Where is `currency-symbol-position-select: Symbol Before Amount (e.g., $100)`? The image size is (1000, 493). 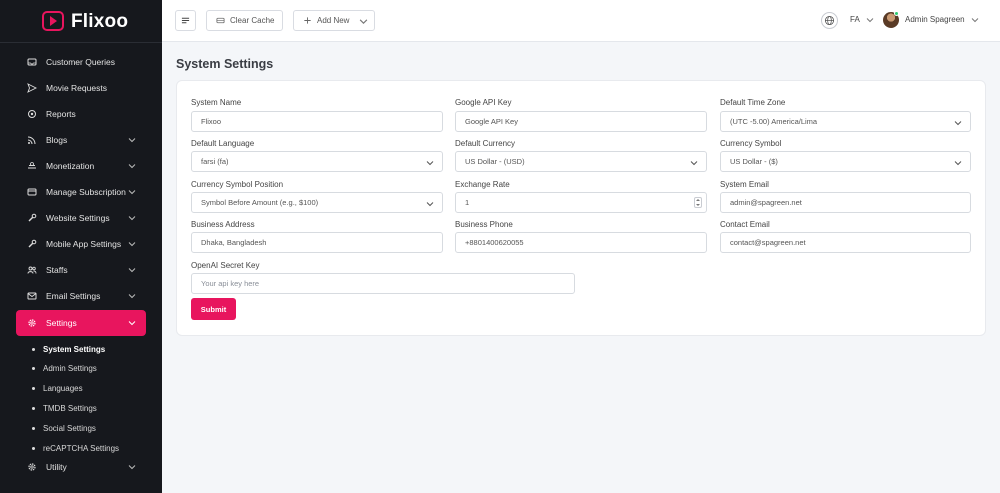 currency-symbol-position-select: Symbol Before Amount (e.g., $100) is located at coordinates (317, 202).